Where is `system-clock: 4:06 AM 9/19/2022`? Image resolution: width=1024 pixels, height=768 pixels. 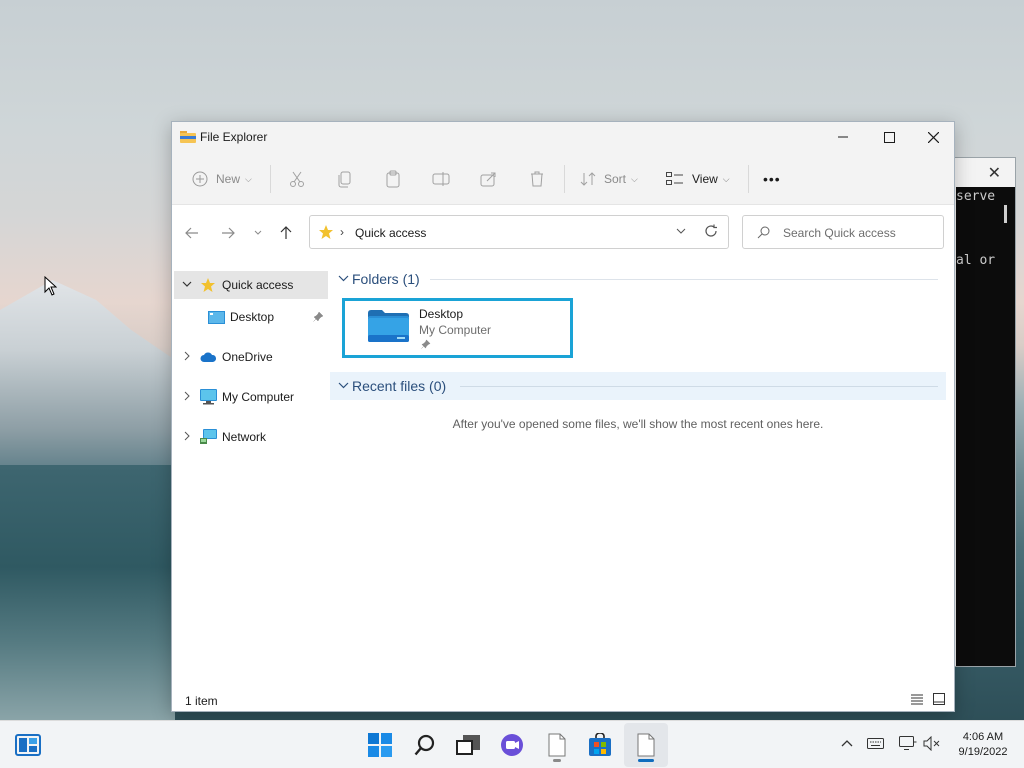
system-clock: 4:06 AM 9/19/2022 is located at coordinates (983, 745).